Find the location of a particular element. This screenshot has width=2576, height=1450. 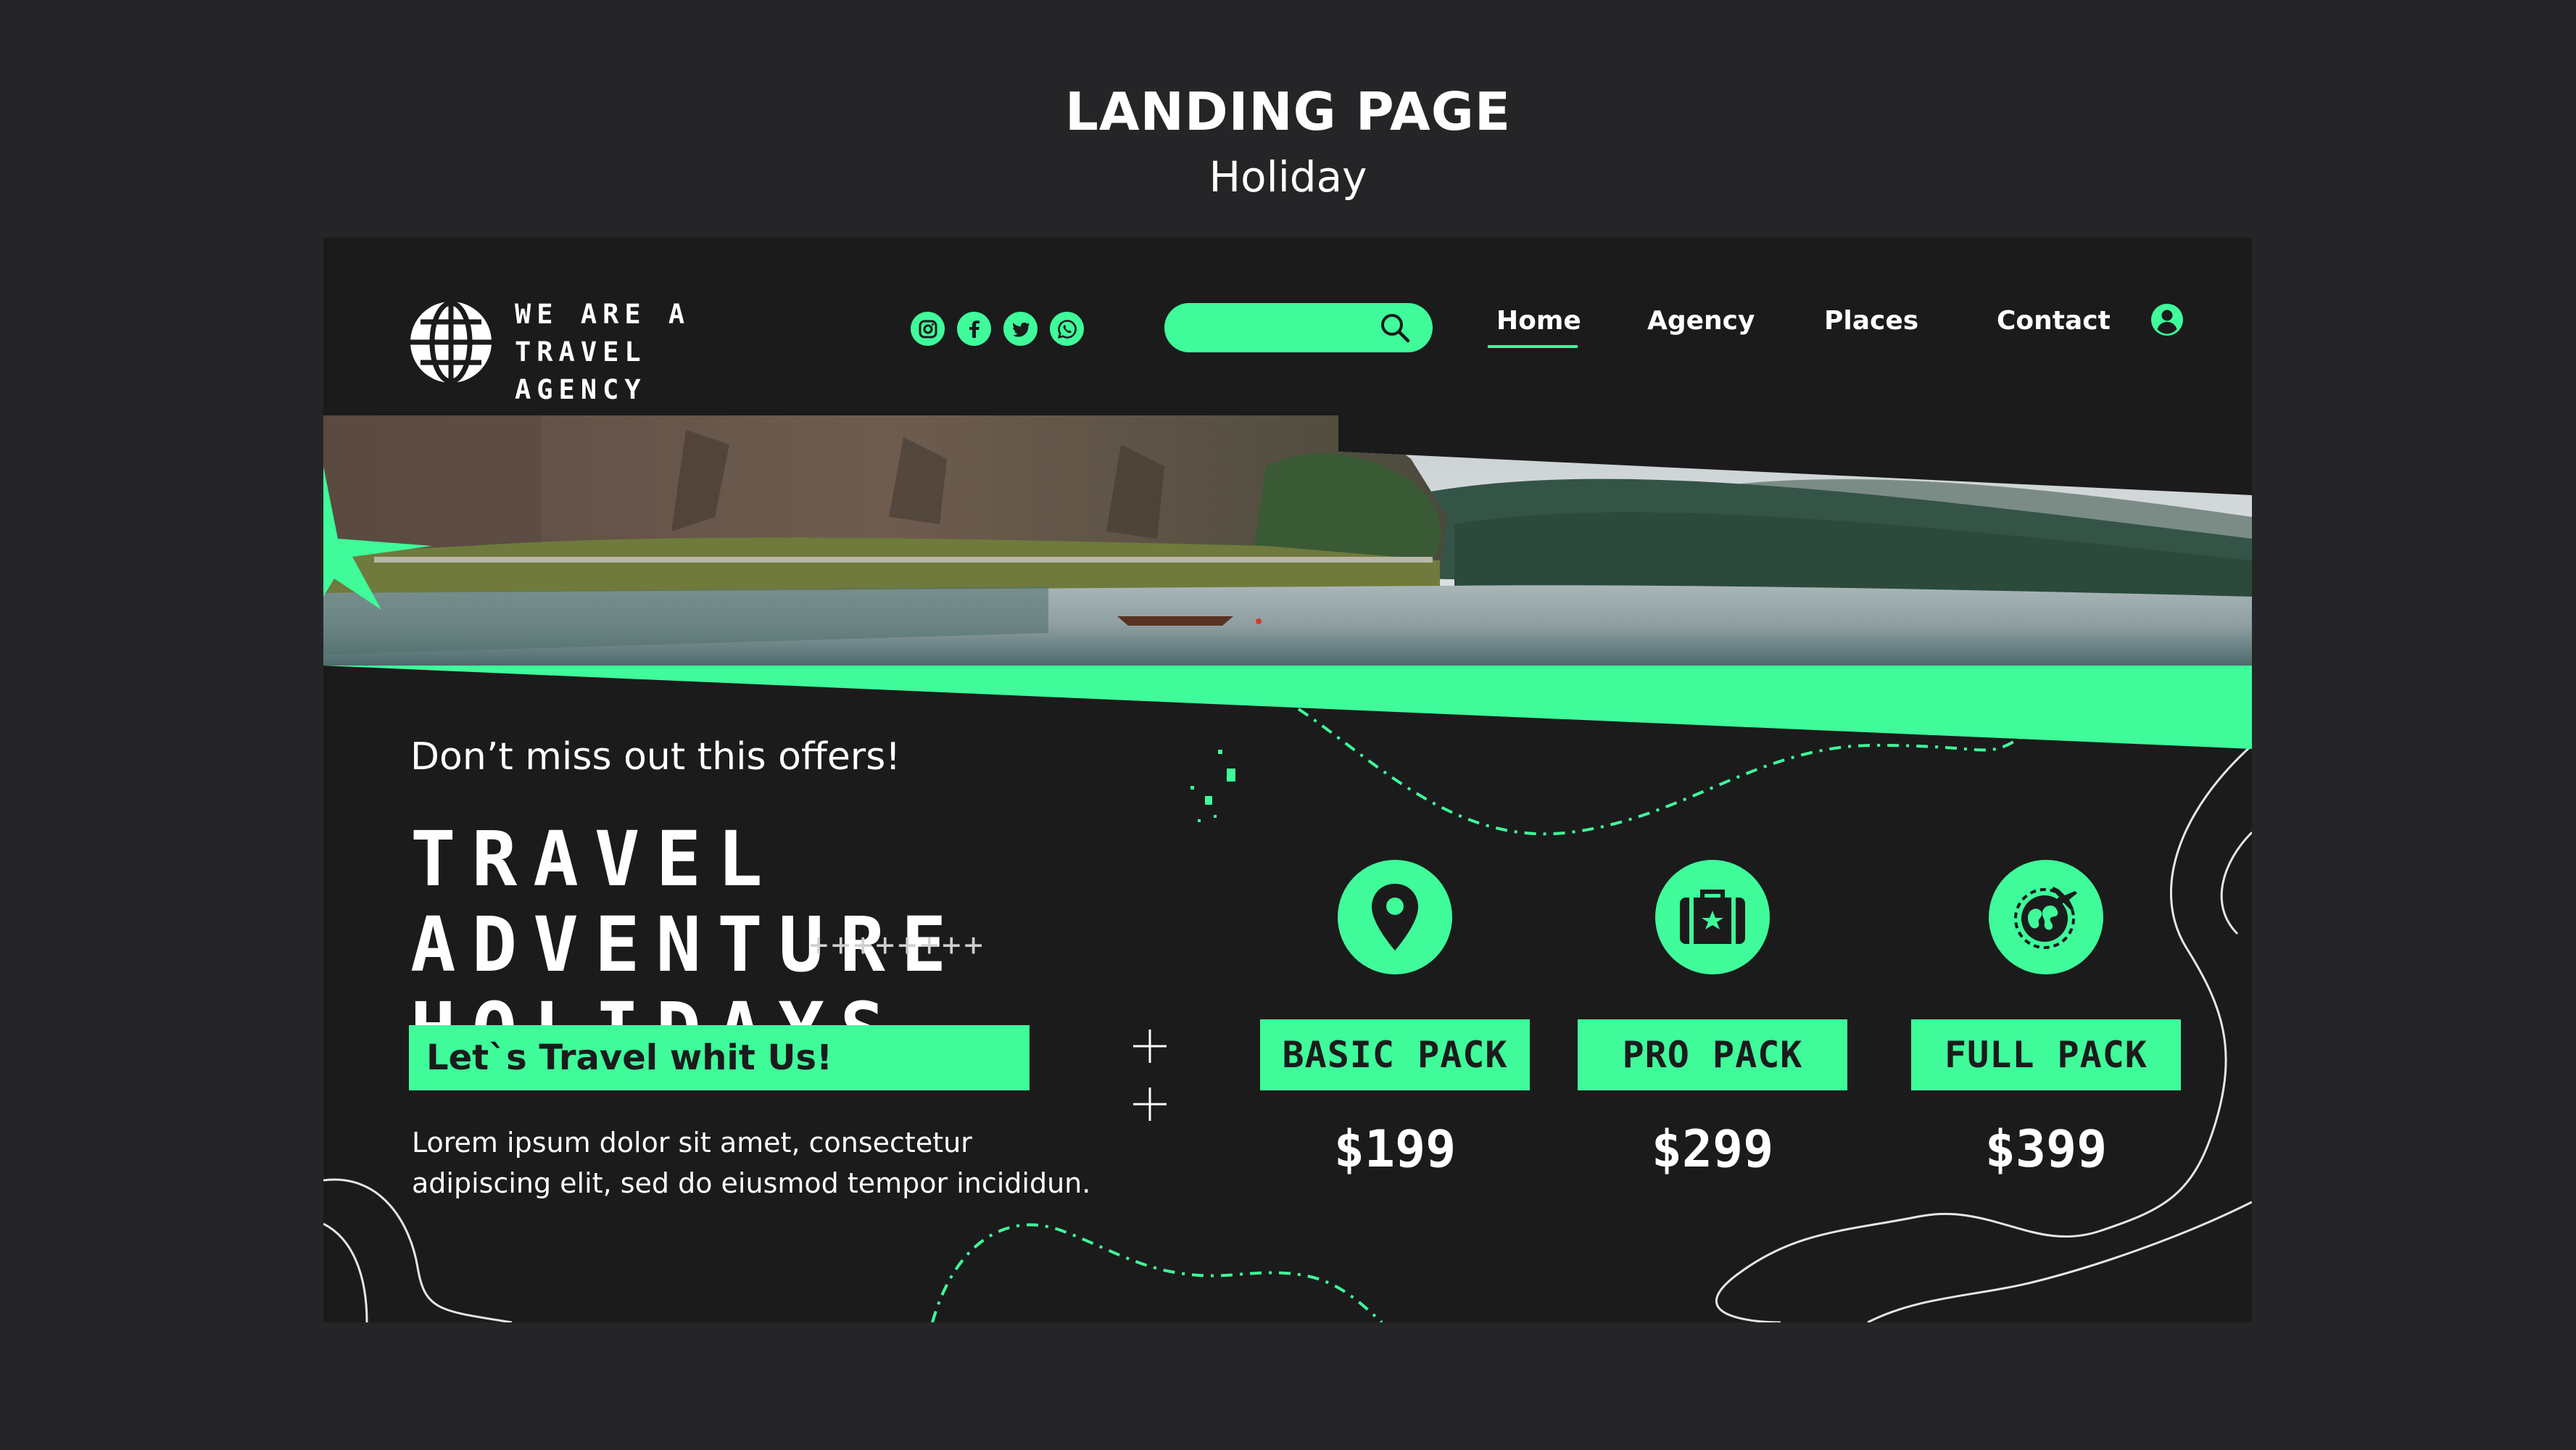

search-bar is located at coordinates (1298, 327).